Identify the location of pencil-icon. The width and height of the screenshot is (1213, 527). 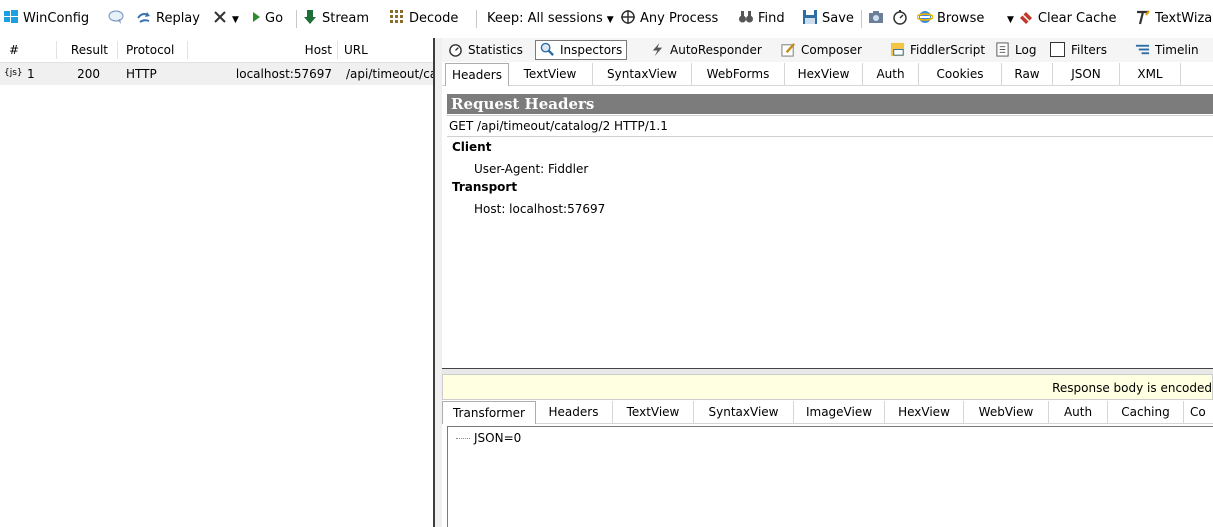
(788, 50).